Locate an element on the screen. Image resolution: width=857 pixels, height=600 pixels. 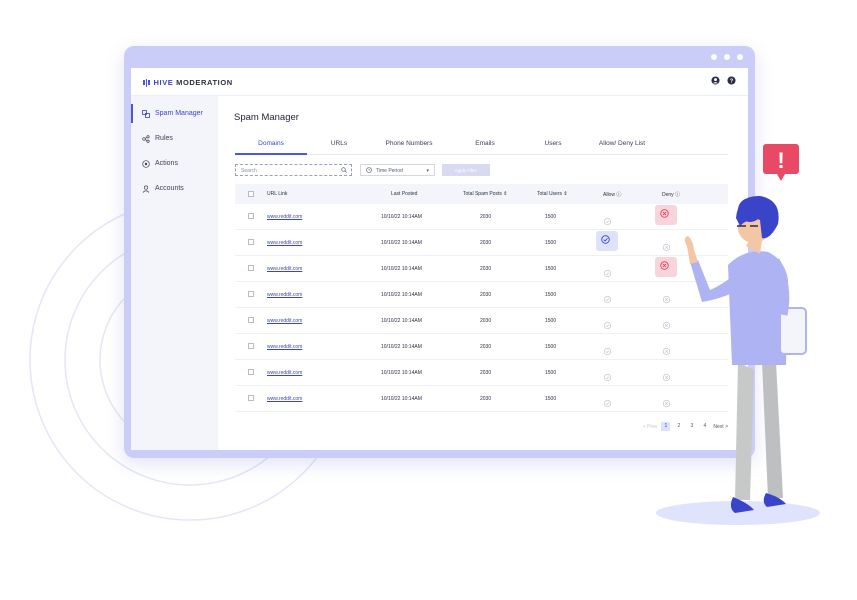
window-controls is located at coordinates (727, 57).